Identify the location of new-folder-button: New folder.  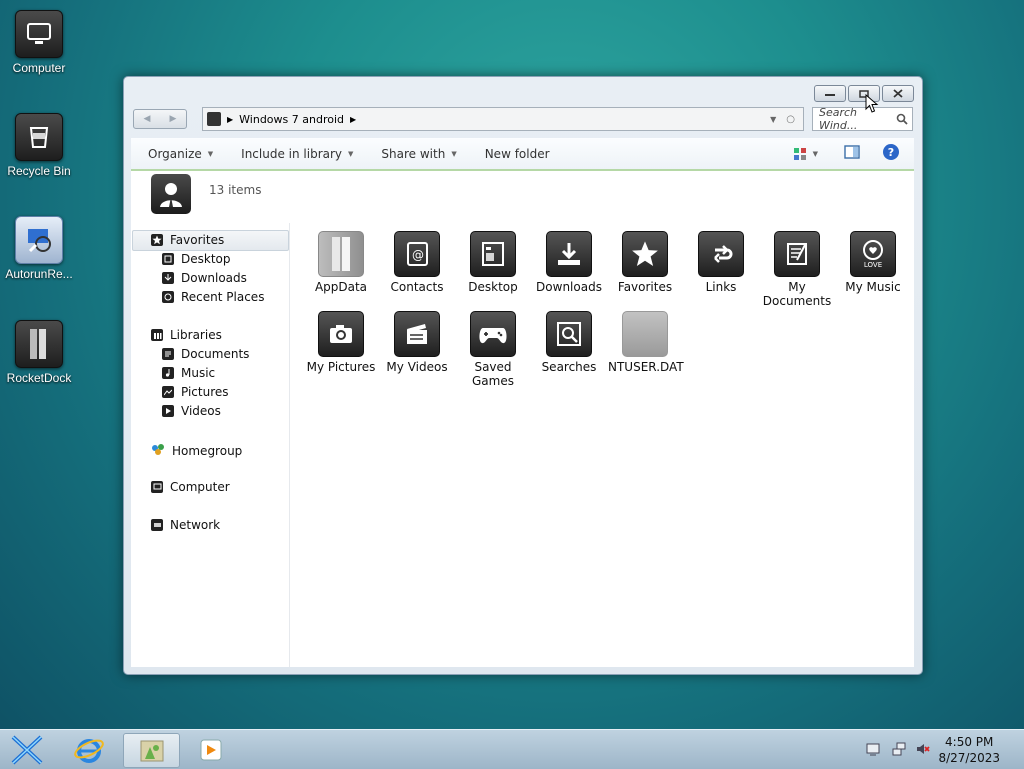
(517, 154).